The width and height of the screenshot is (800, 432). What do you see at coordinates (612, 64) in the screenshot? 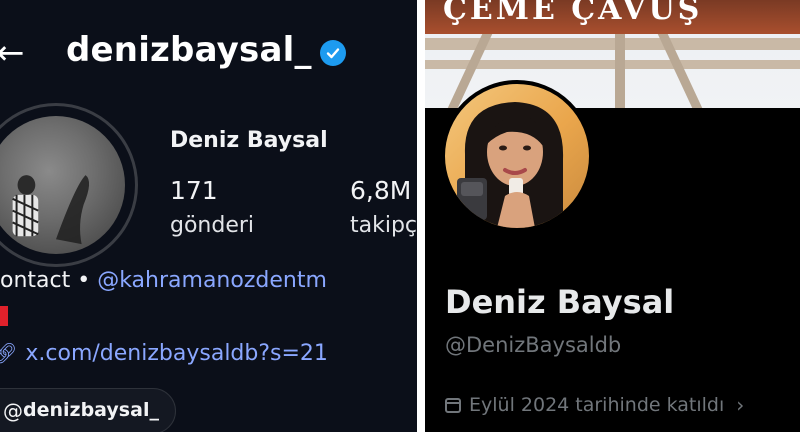
I see `pergola-beam` at bounding box center [612, 64].